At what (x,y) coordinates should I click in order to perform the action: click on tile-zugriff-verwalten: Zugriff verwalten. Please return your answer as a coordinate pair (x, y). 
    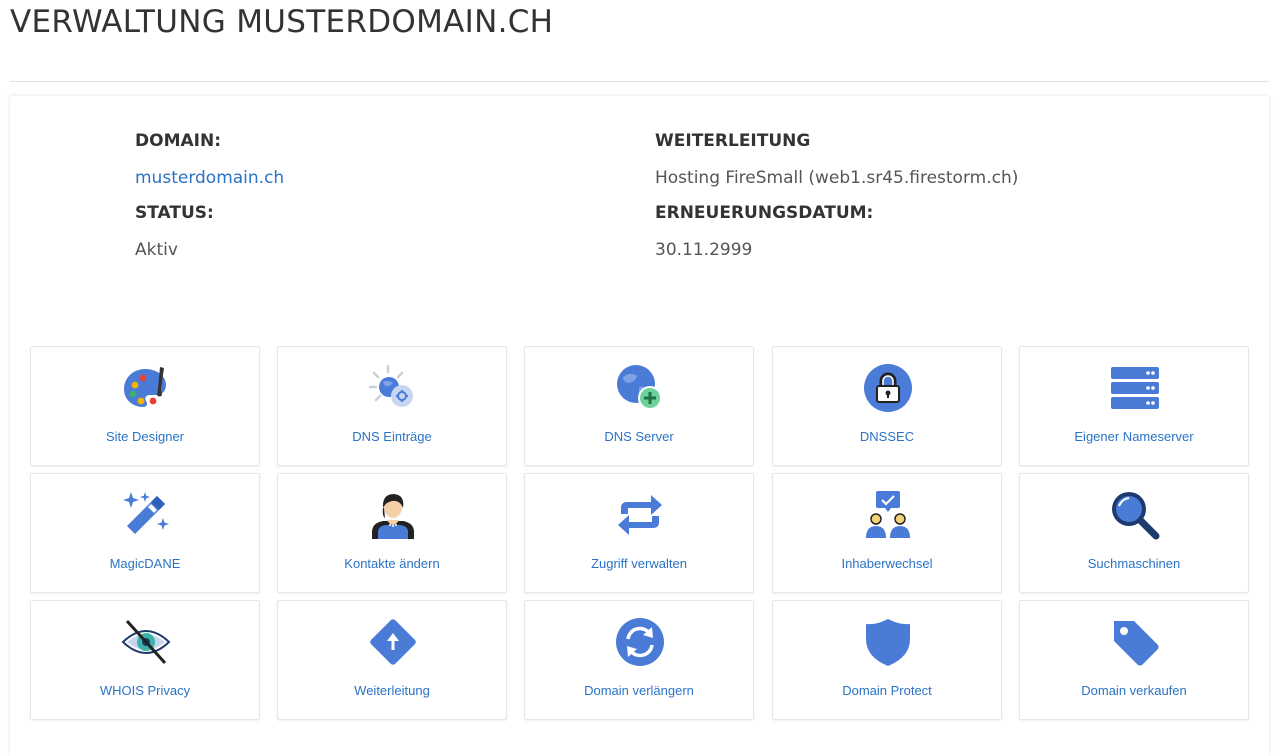
    Looking at the image, I should click on (639, 533).